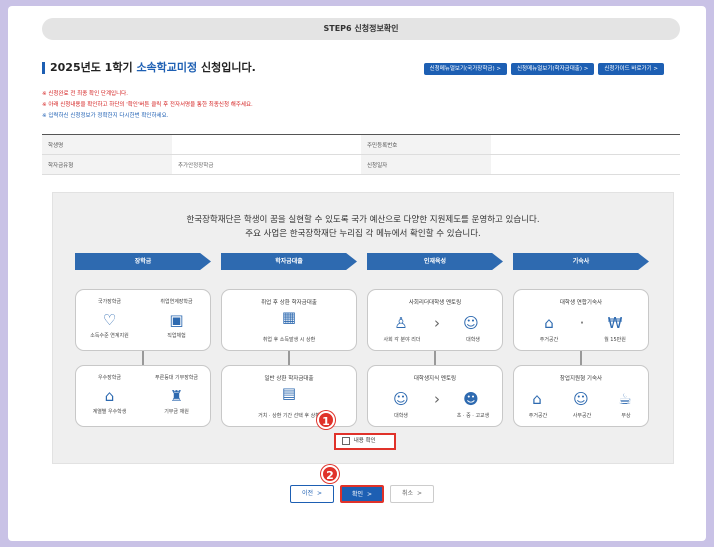 The width and height of the screenshot is (714, 547). What do you see at coordinates (402, 340) in the screenshot?
I see `card-sub: 사회 각 분야 리더` at bounding box center [402, 340].